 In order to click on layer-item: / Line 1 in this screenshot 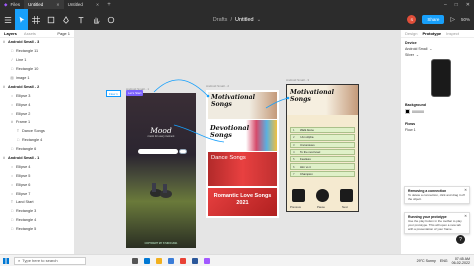, I will do `click(37, 60)`.